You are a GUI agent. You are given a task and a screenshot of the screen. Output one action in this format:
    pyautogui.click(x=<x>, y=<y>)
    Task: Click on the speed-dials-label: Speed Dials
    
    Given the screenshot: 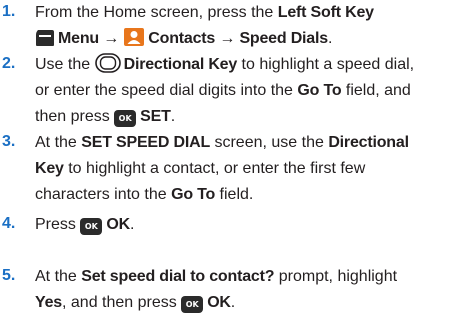 What is the action you would take?
    pyautogui.click(x=283, y=38)
    